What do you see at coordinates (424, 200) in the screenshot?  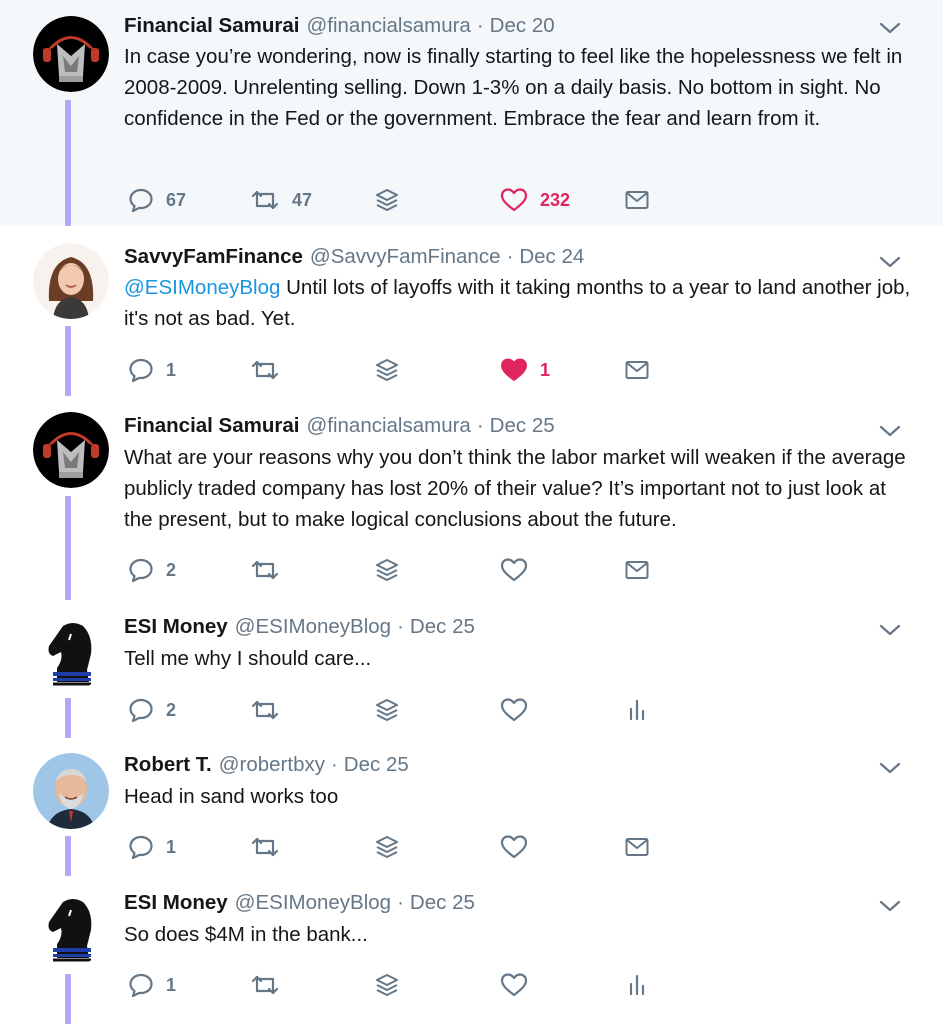 I see `tweet-actions: 67 47 232` at bounding box center [424, 200].